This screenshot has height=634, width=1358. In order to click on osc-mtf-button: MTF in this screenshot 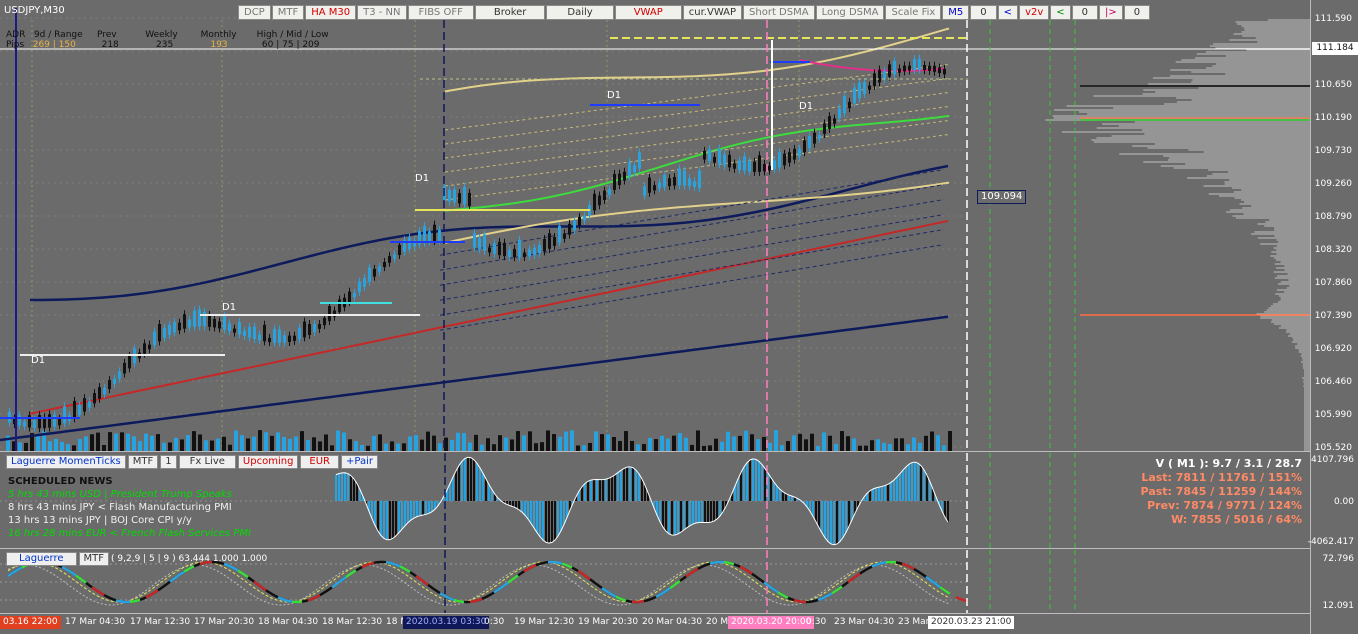, I will do `click(143, 462)`.